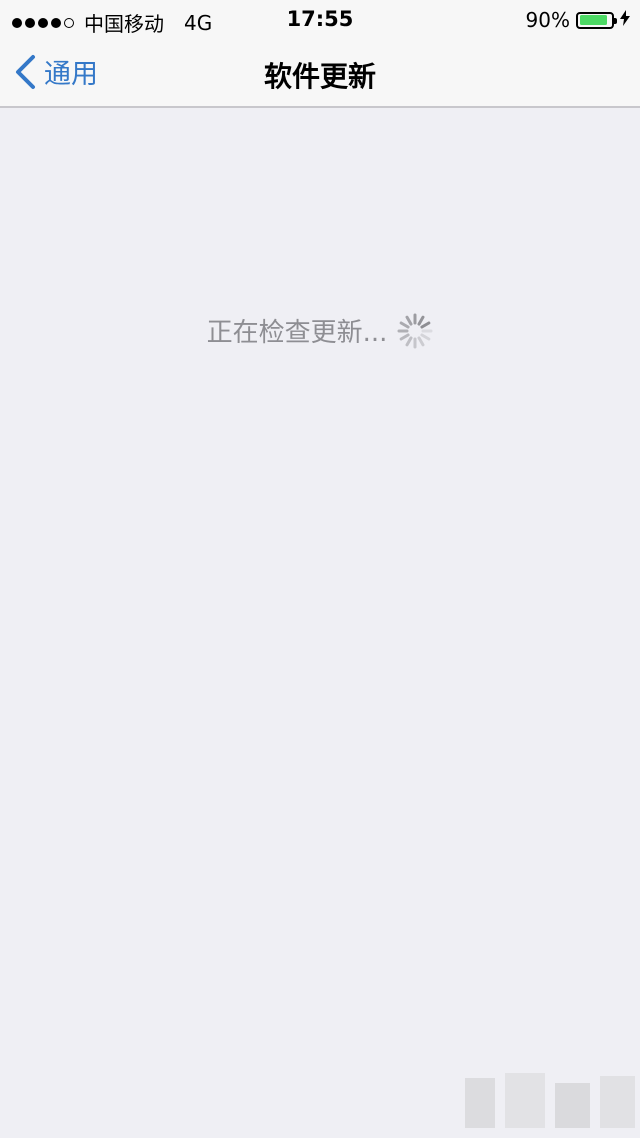 This screenshot has width=640, height=1138. I want to click on status-right: 90%, so click(578, 20).